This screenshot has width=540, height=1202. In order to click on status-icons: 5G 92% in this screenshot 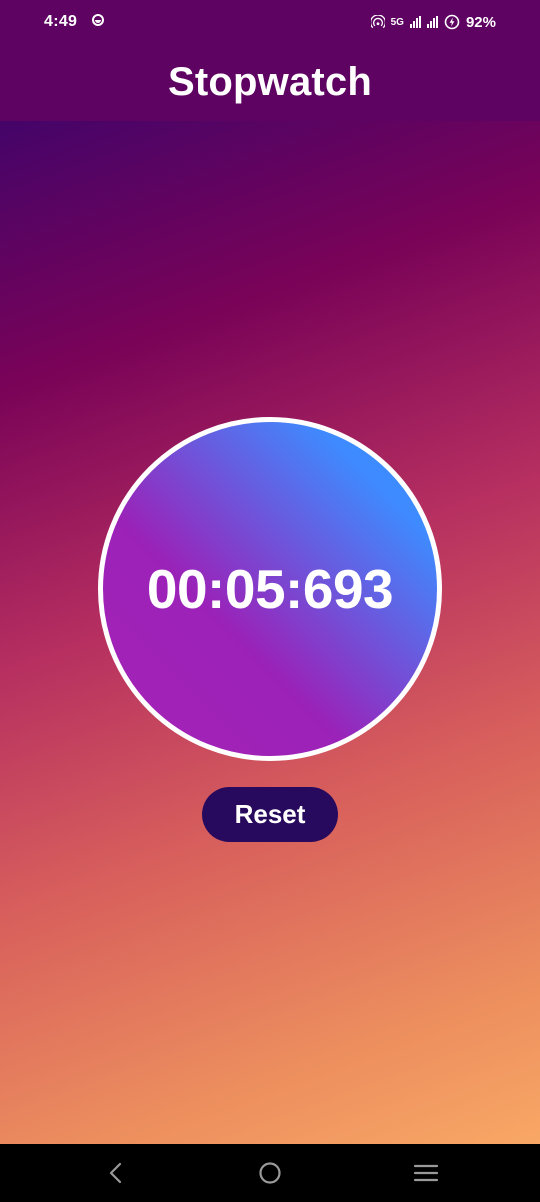, I will do `click(433, 22)`.